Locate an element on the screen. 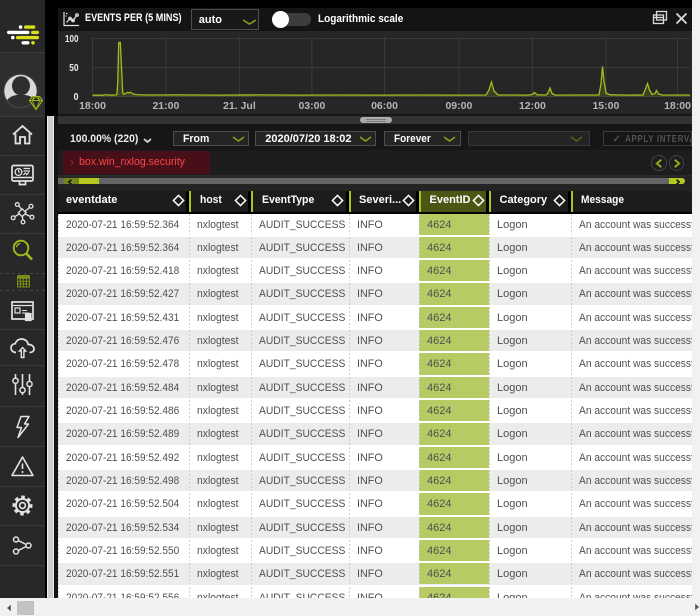  svg-text: 12:00 is located at coordinates (531, 106).